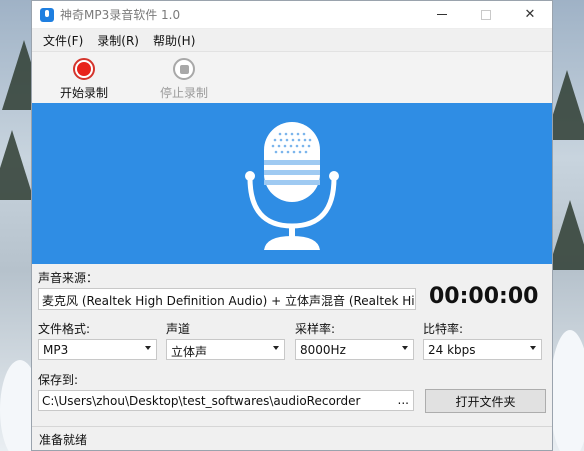  I want to click on format-value: MP3, so click(56, 350).